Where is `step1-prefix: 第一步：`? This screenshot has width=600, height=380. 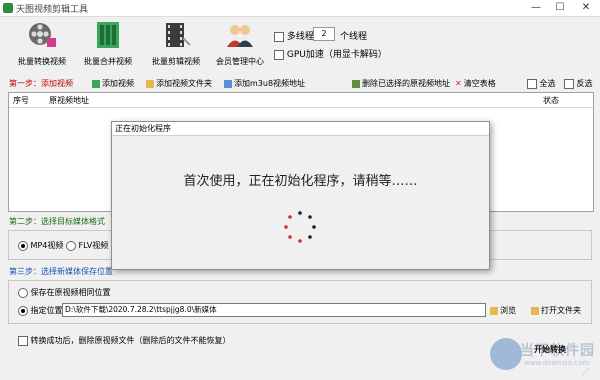 step1-prefix: 第一步： is located at coordinates (25, 83).